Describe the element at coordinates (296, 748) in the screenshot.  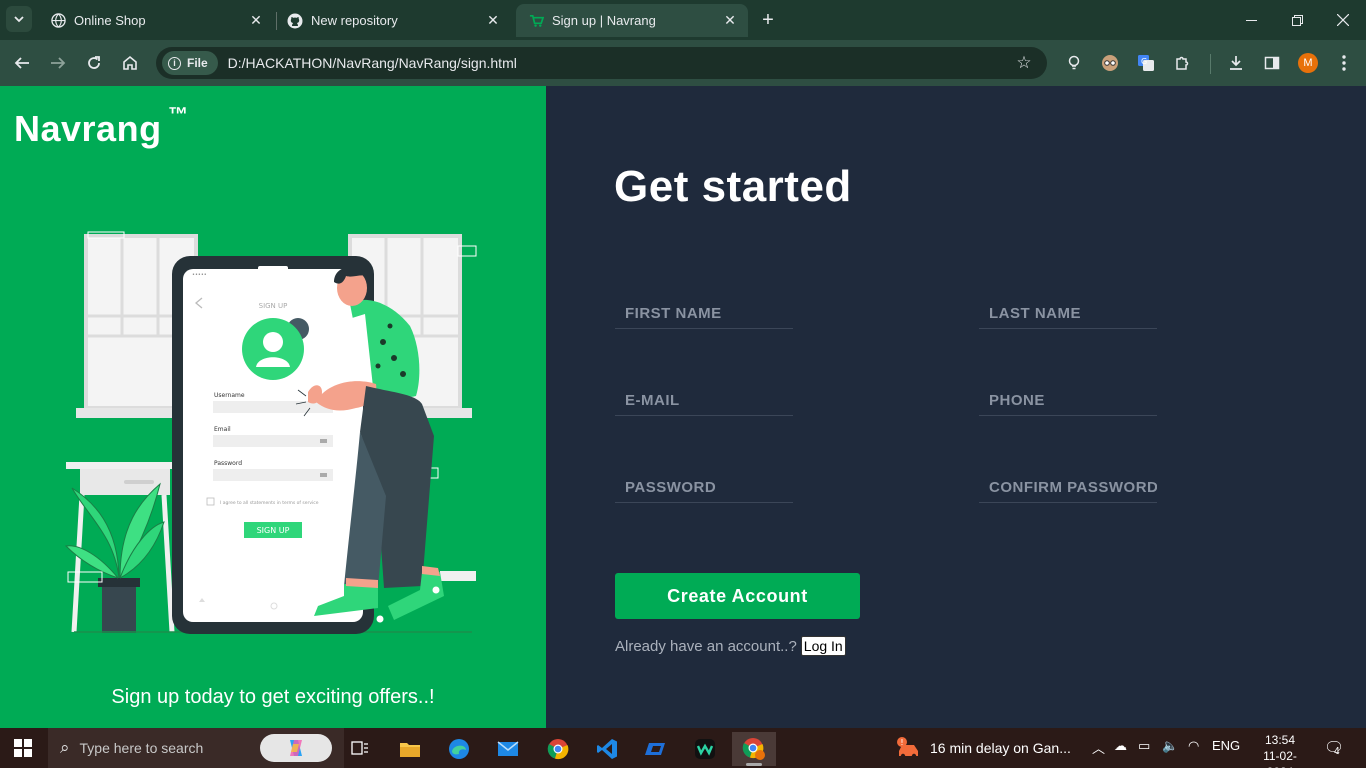
I see `copilot-icon` at that location.